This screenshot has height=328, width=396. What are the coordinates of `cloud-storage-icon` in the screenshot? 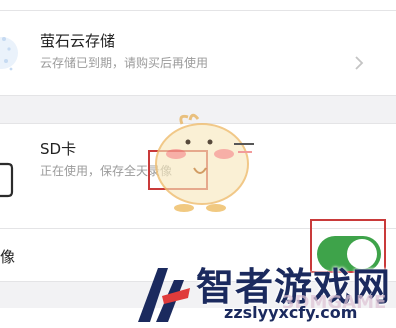 It's located at (9, 54).